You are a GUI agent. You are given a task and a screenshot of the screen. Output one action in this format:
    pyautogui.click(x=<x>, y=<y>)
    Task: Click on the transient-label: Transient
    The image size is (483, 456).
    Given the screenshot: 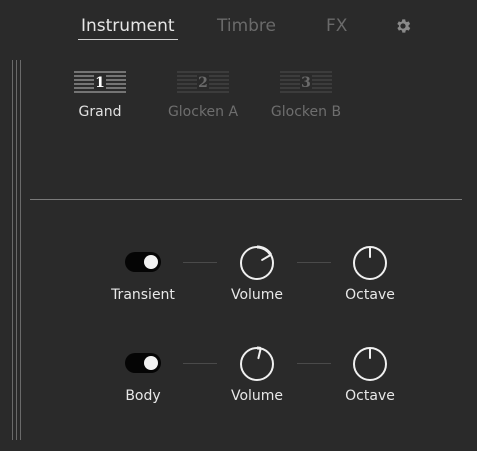 What is the action you would take?
    pyautogui.click(x=143, y=295)
    